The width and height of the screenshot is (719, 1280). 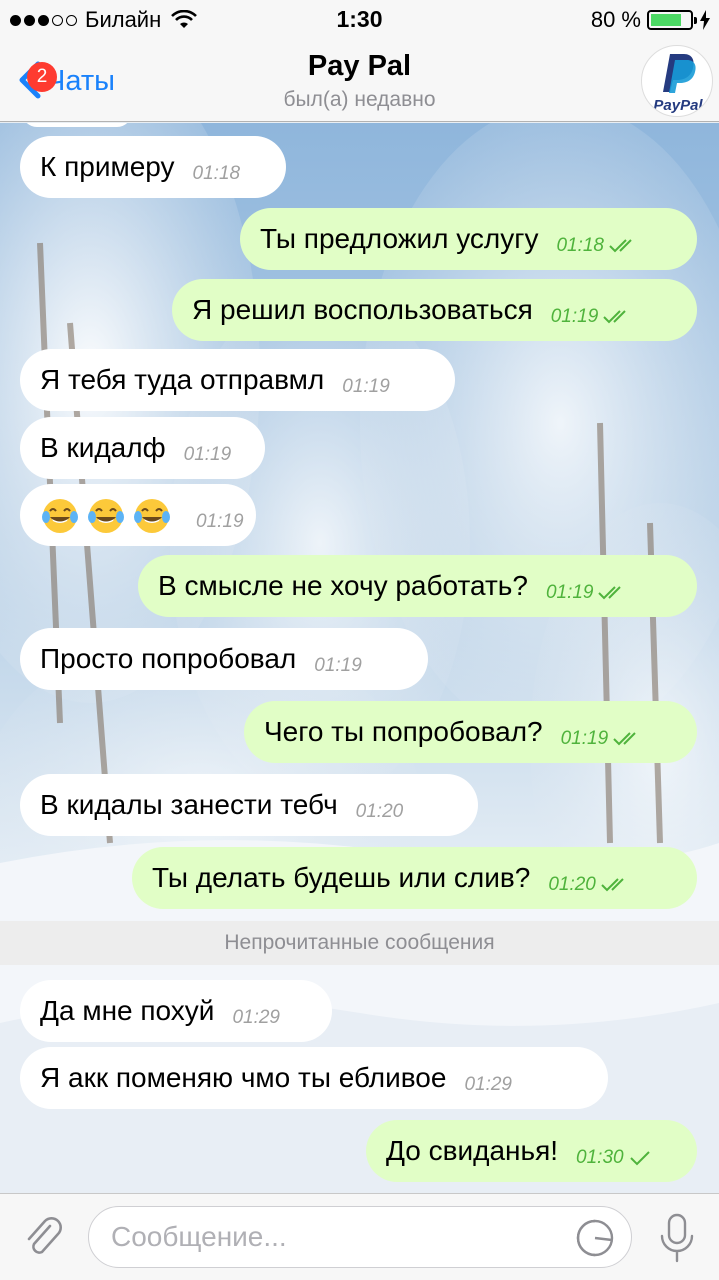 I want to click on avatar: PayPal, so click(x=677, y=81).